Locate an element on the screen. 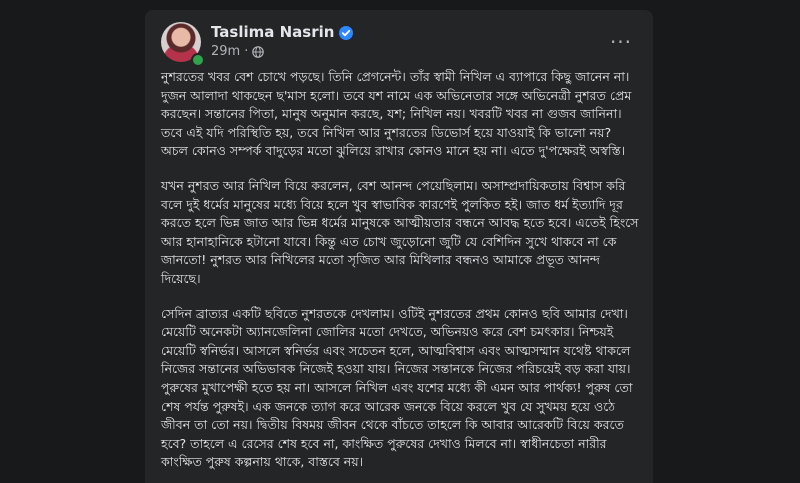  more-horizontal-icon: ··· is located at coordinates (621, 42).